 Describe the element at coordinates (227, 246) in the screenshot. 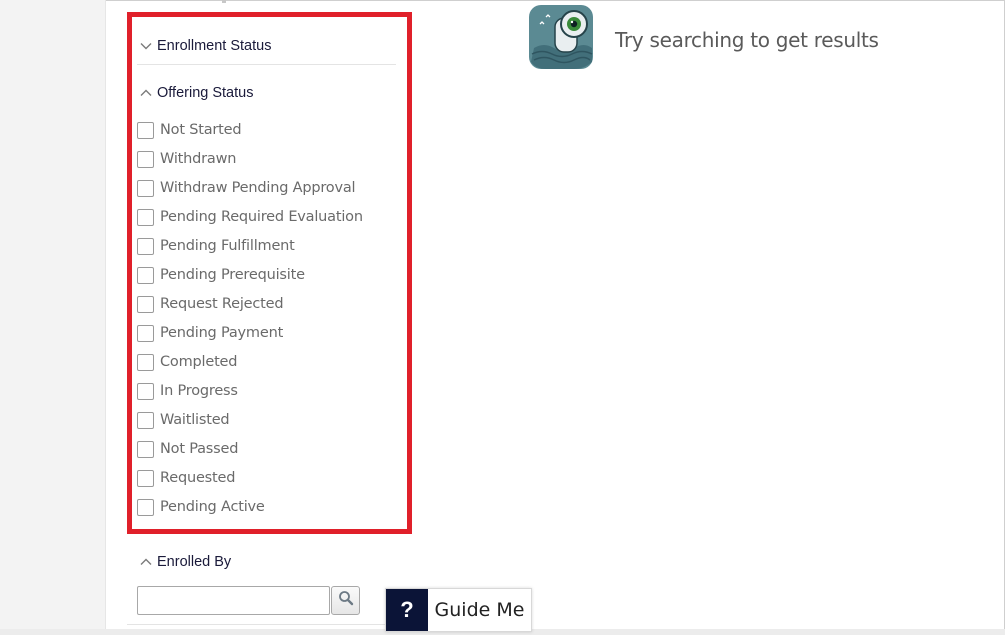

I see `option-label: Pending Fulfillment` at that location.